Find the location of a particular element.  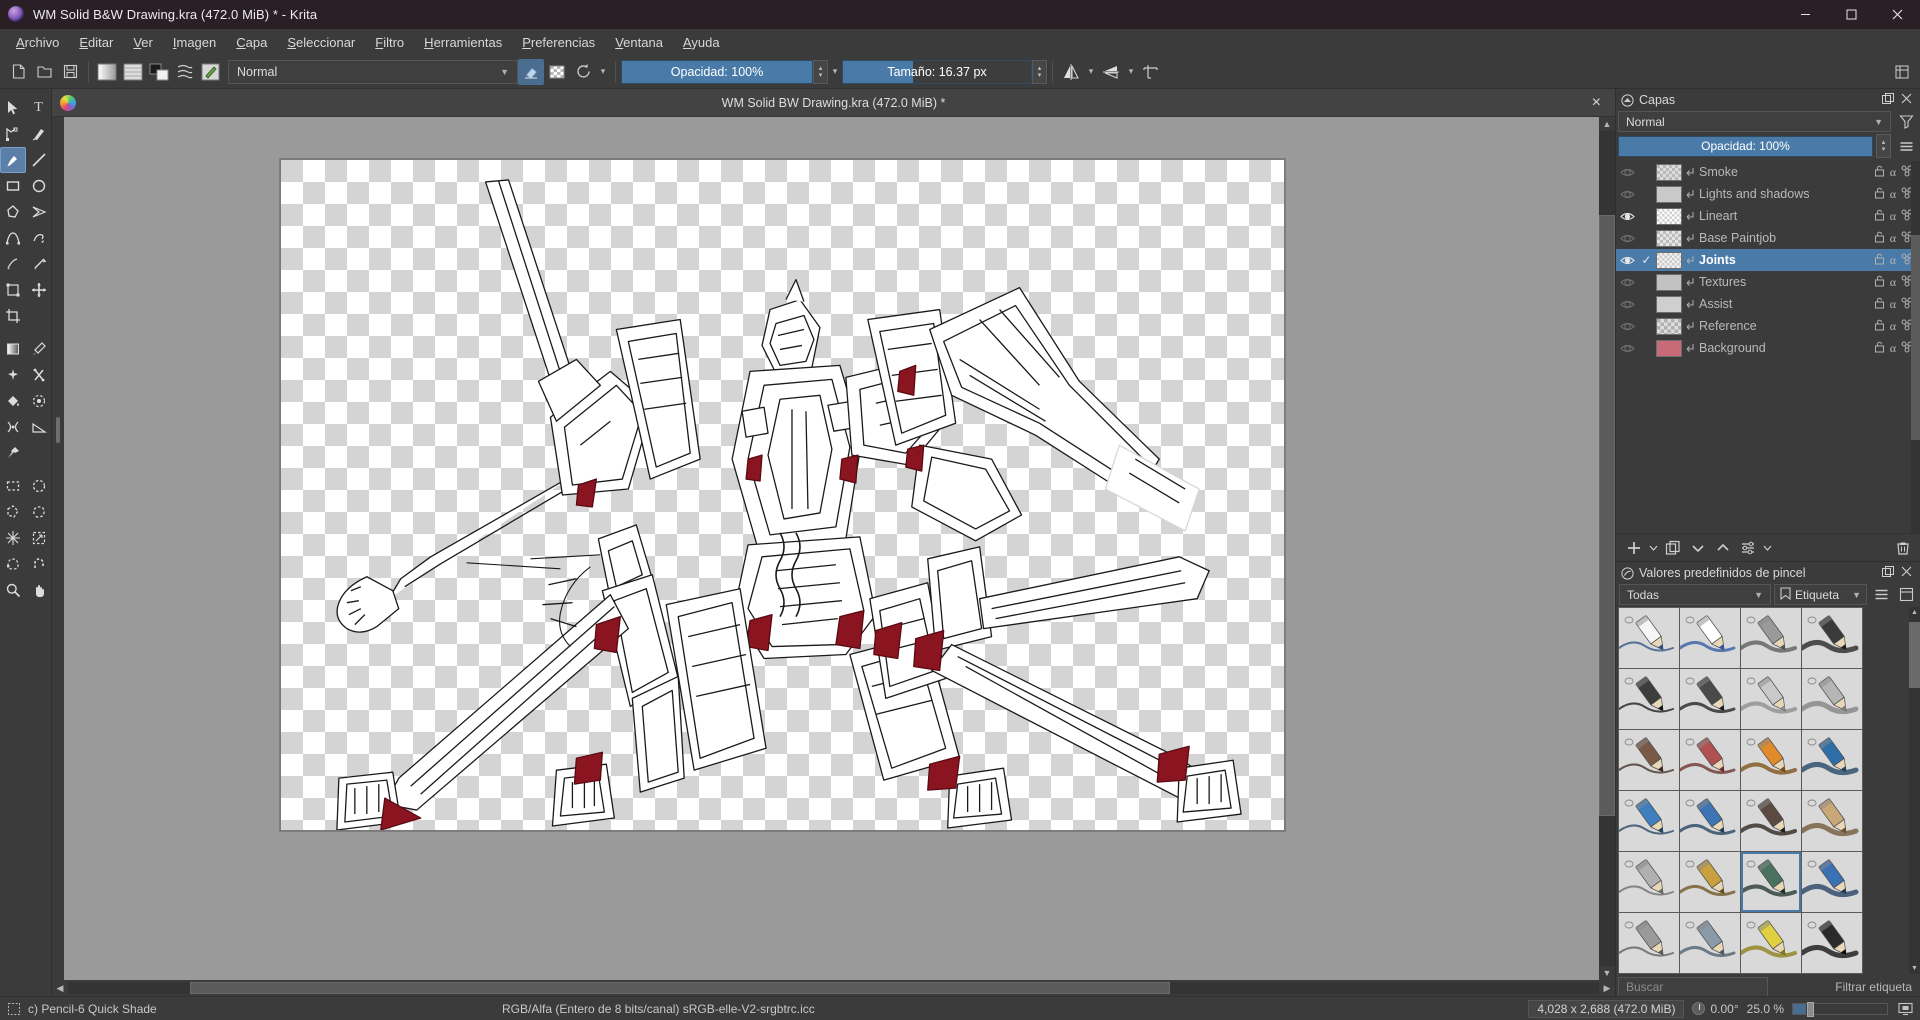

layer-row-lights-and-shadows: Lights and shadows α is located at coordinates (1768, 194).